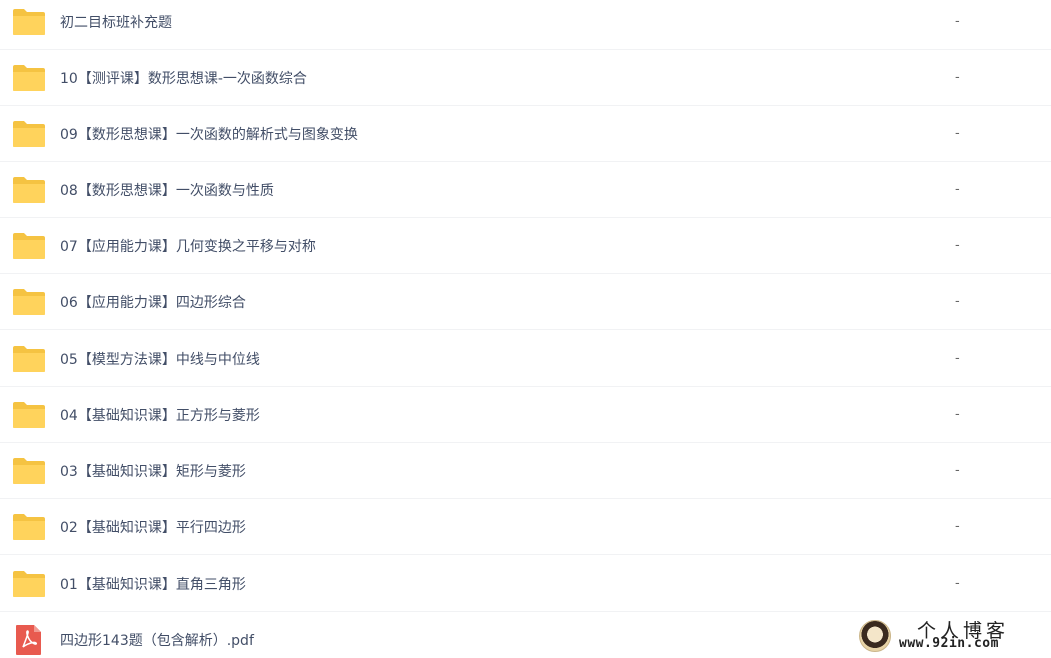  Describe the element at coordinates (160, 359) in the screenshot. I see `file-name: 05【模型方法课】中线与中位线` at that location.